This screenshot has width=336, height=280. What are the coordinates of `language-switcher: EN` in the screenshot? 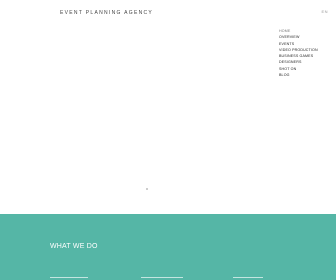 It's located at (324, 11).